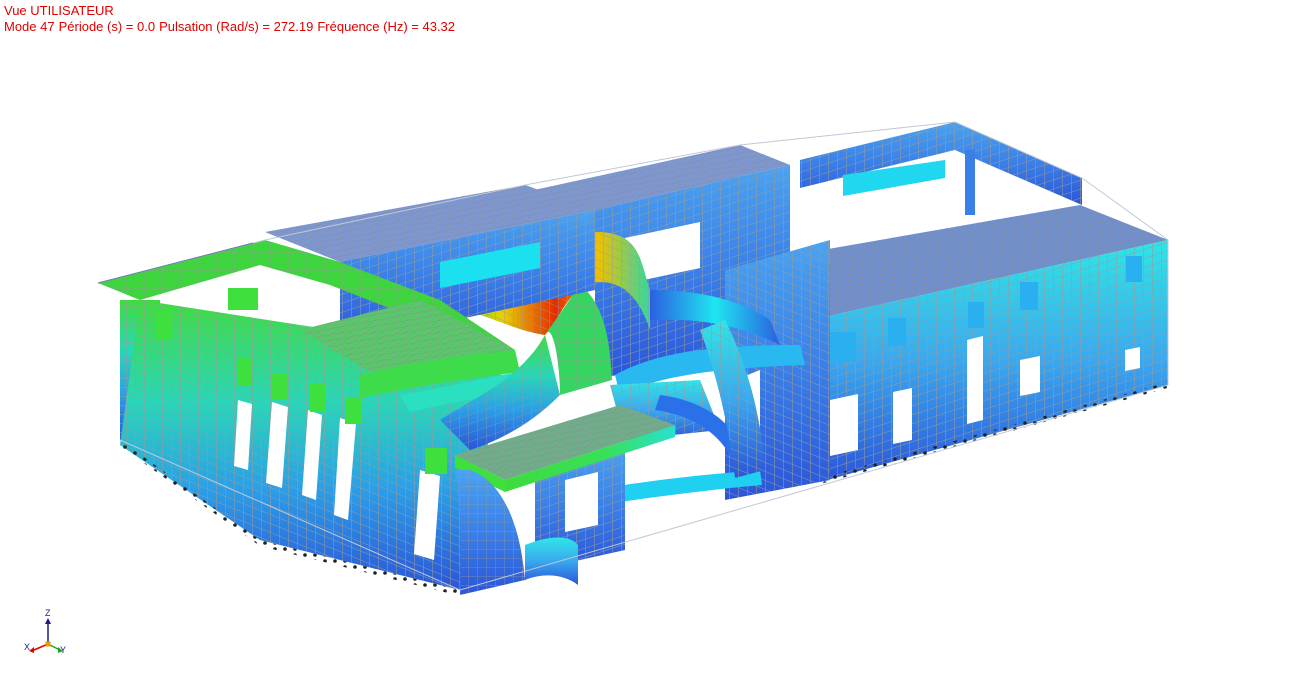  Describe the element at coordinates (45, 634) in the screenshot. I see `axis-triad: Z X Y` at that location.